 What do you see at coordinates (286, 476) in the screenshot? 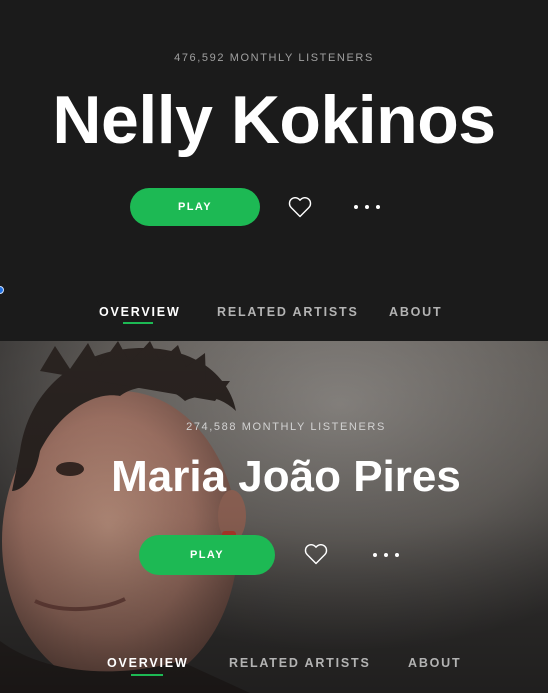
I see `artist-name: Maria João Pires` at bounding box center [286, 476].